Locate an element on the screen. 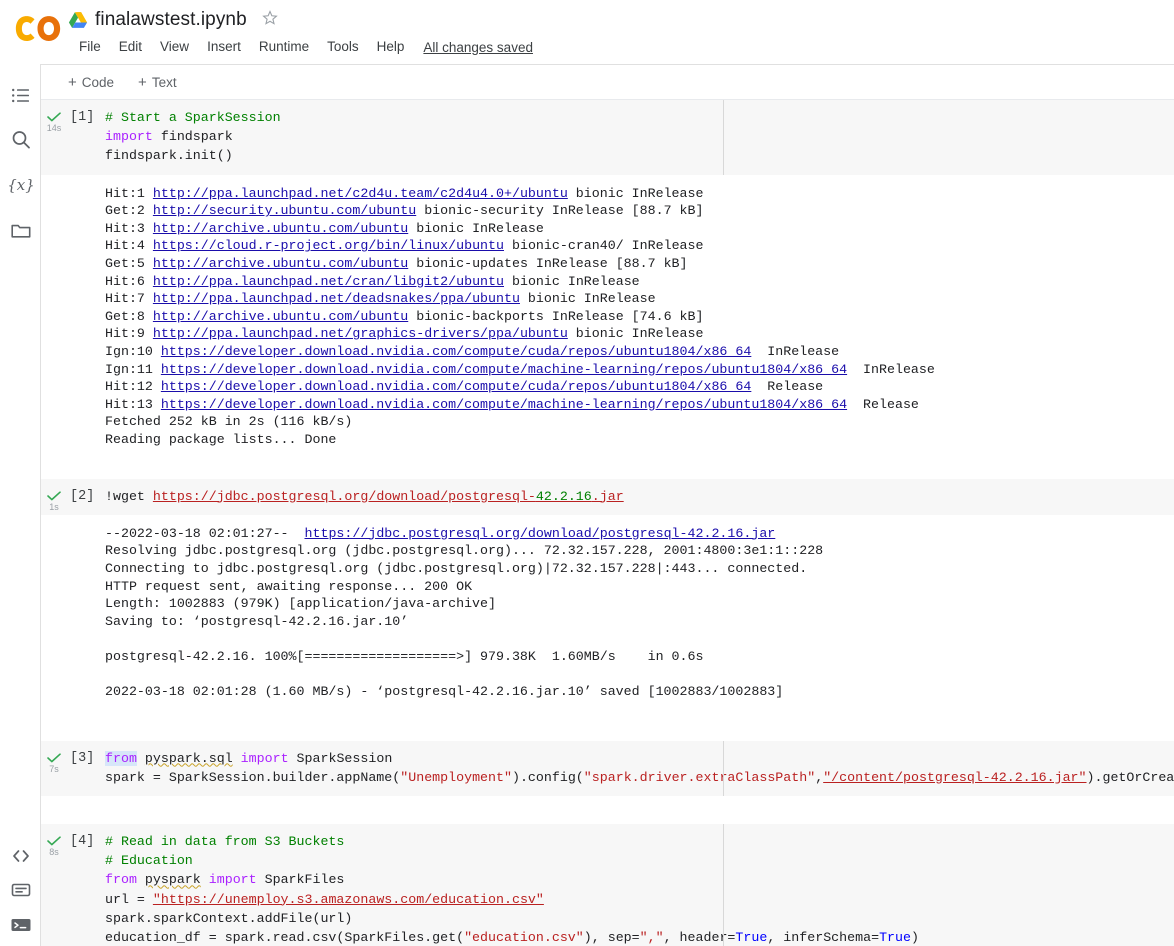 This screenshot has height=946, width=1174. add-code-cell-button: + Code is located at coordinates (91, 82).